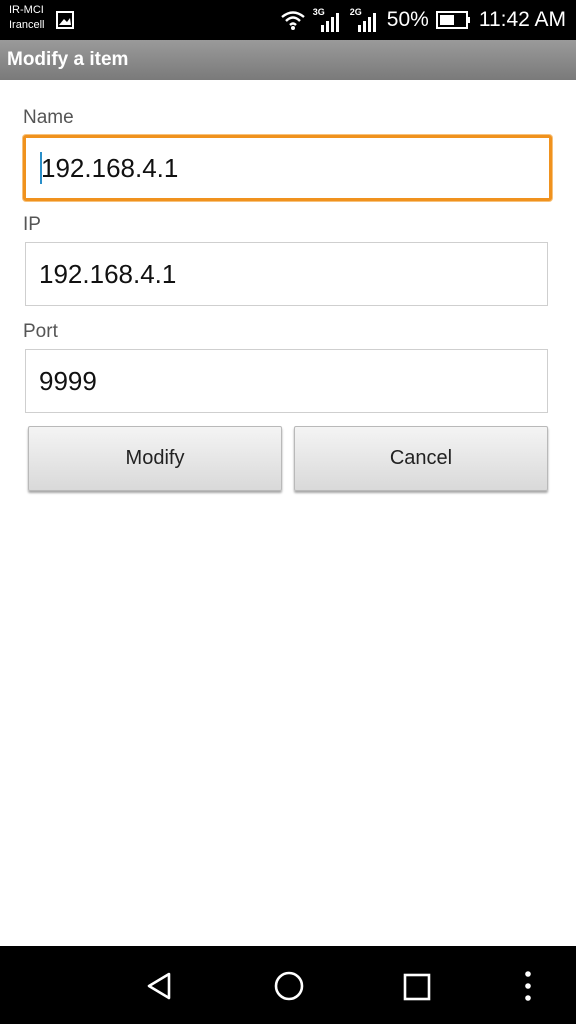 This screenshot has height=1024, width=576. Describe the element at coordinates (68, 59) in the screenshot. I see `page-title: Modify a item` at that location.